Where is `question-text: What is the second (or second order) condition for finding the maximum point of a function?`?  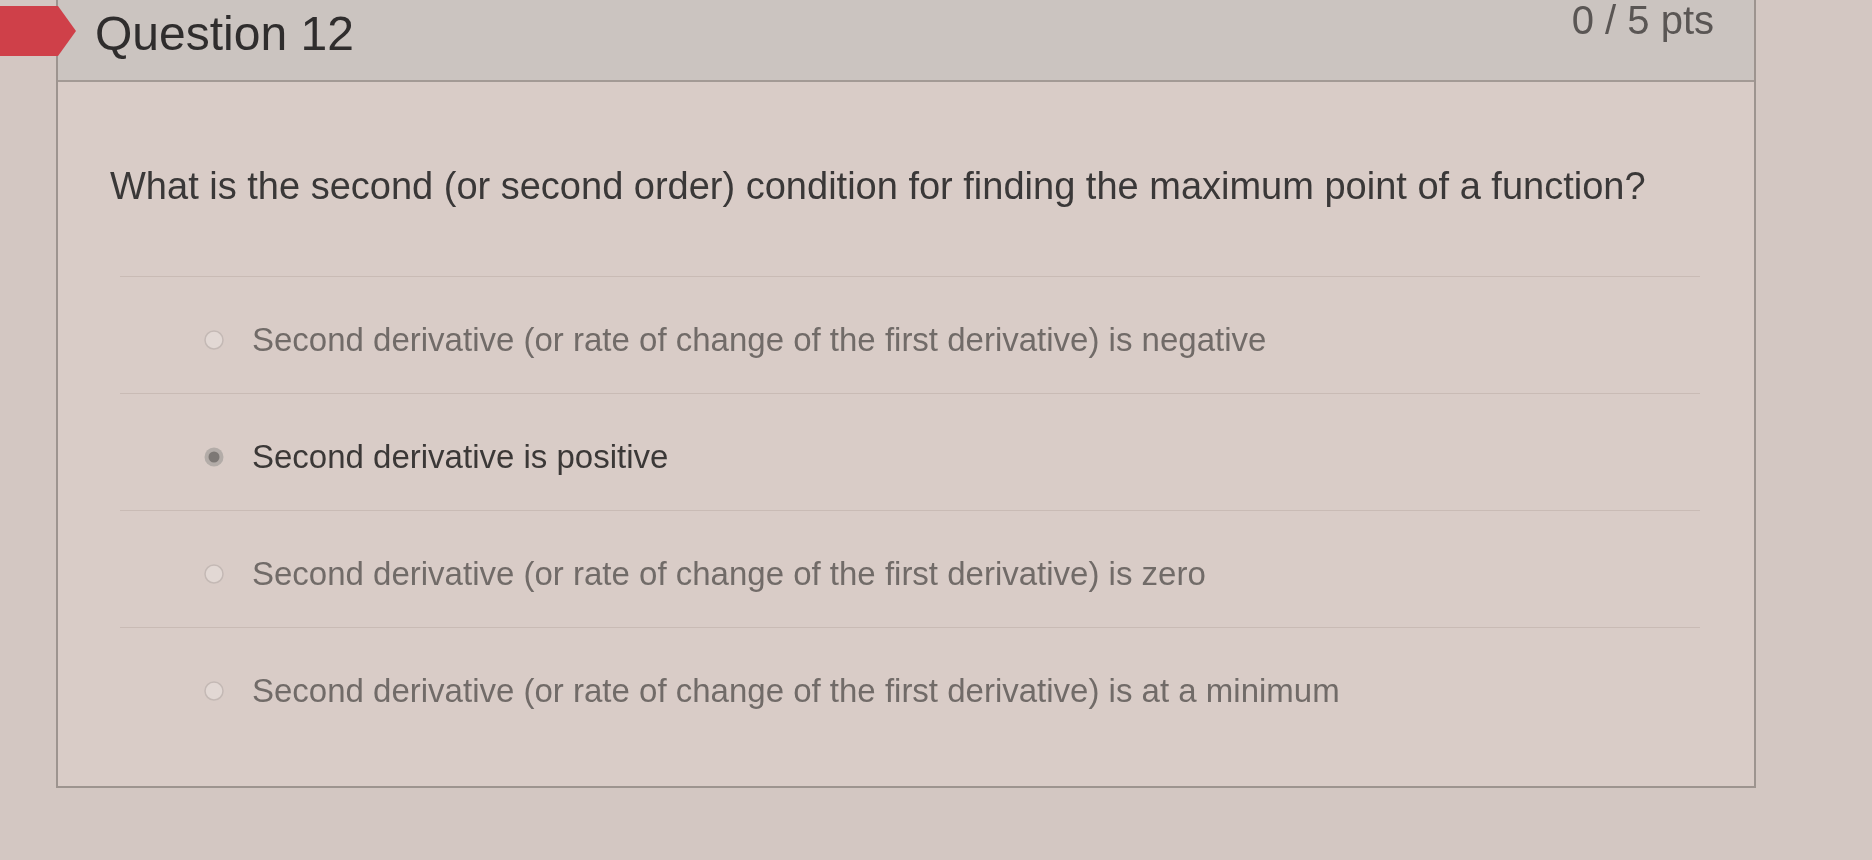
question-text: What is the second (or second order) condition for finding the maximum point of a function? is located at coordinates (878, 186).